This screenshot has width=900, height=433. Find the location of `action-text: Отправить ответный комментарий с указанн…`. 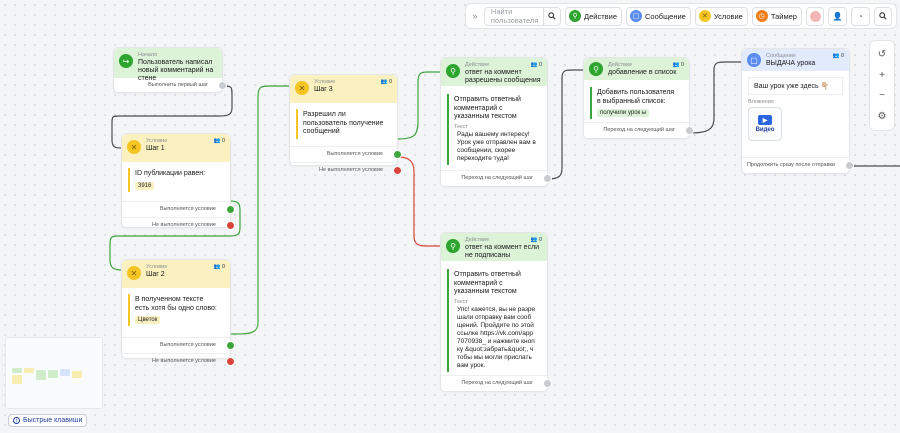

action-text: Отправить ответный комментарий с указанн… is located at coordinates (487, 283).